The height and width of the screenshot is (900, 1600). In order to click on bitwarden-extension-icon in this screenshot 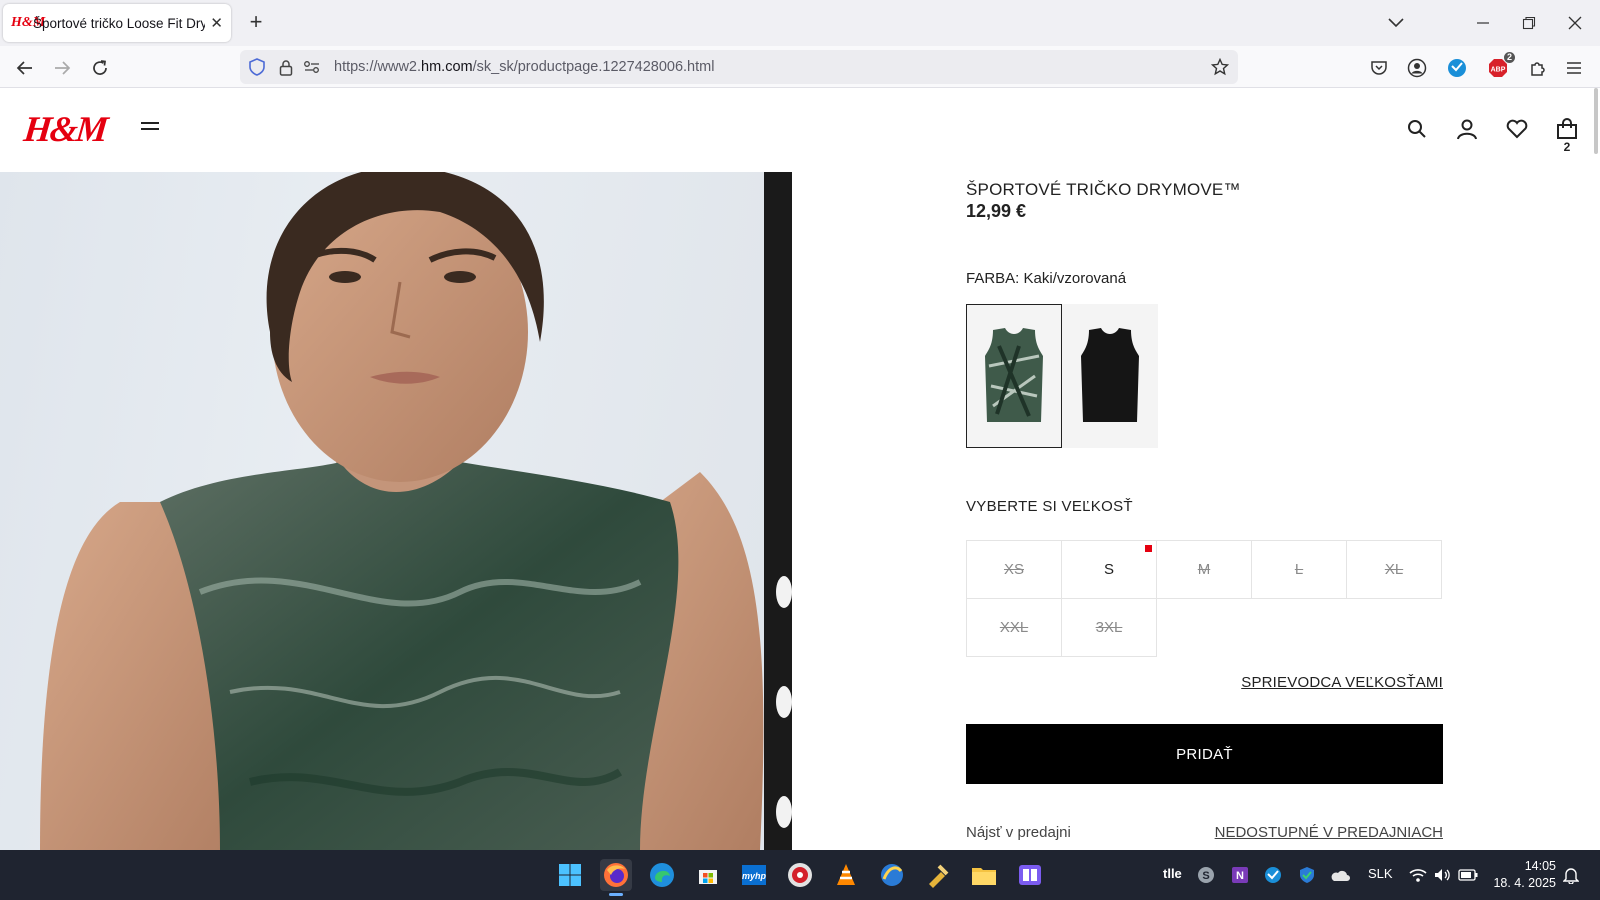, I will do `click(1457, 68)`.